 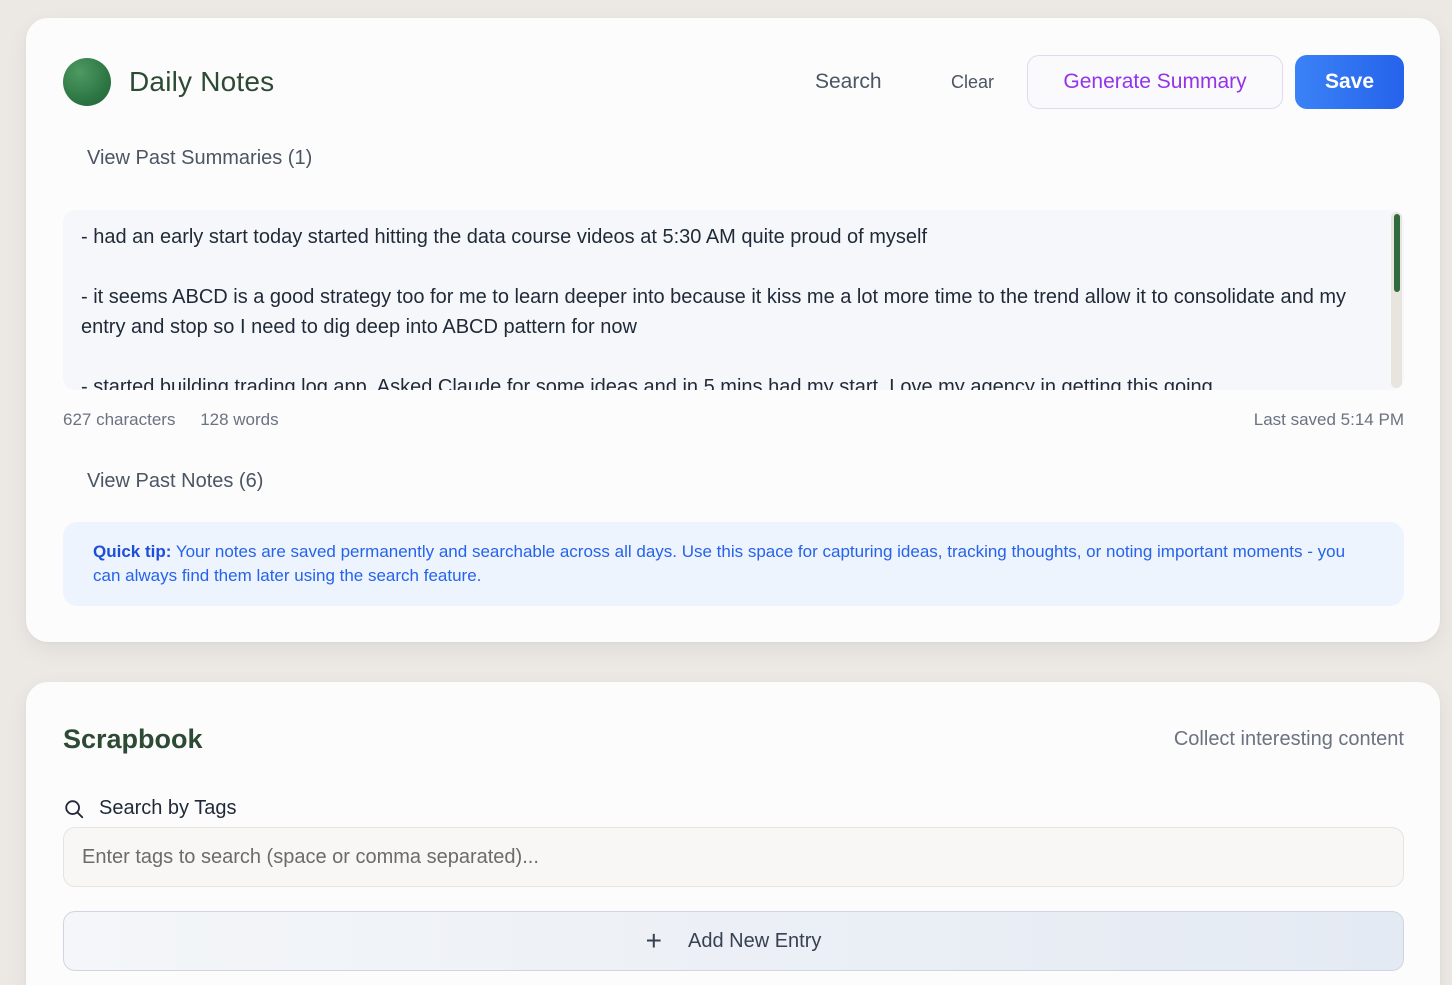 I want to click on page-title: Daily Notes, so click(x=202, y=81).